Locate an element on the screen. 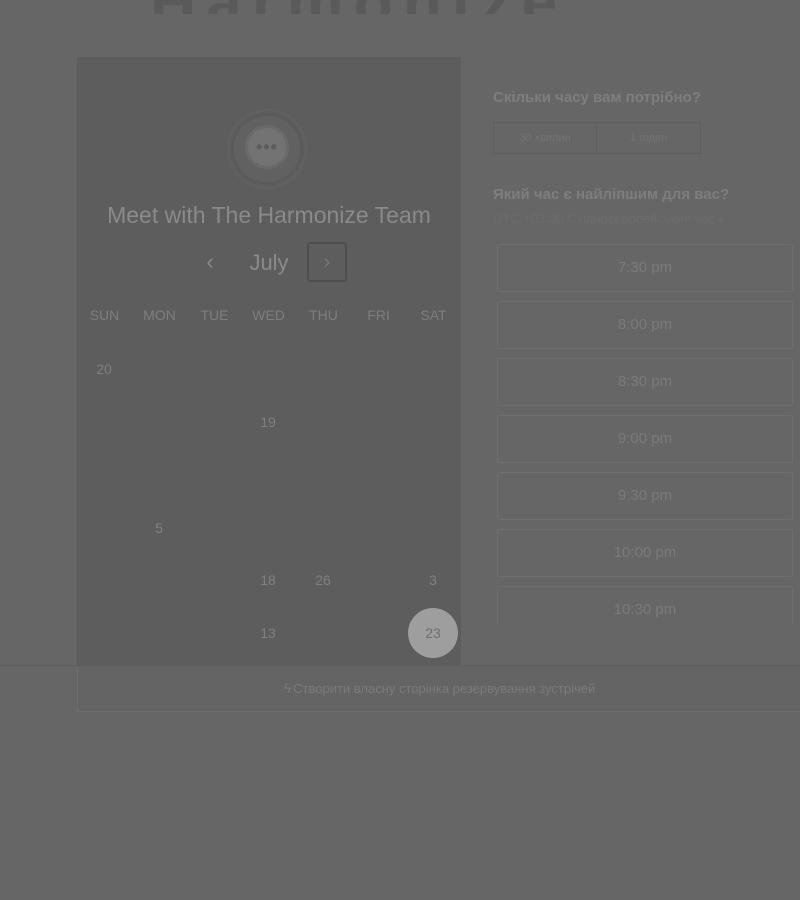 Image resolution: width=800 pixels, height=900 pixels. month-navigation: ‹ July › is located at coordinates (269, 263).